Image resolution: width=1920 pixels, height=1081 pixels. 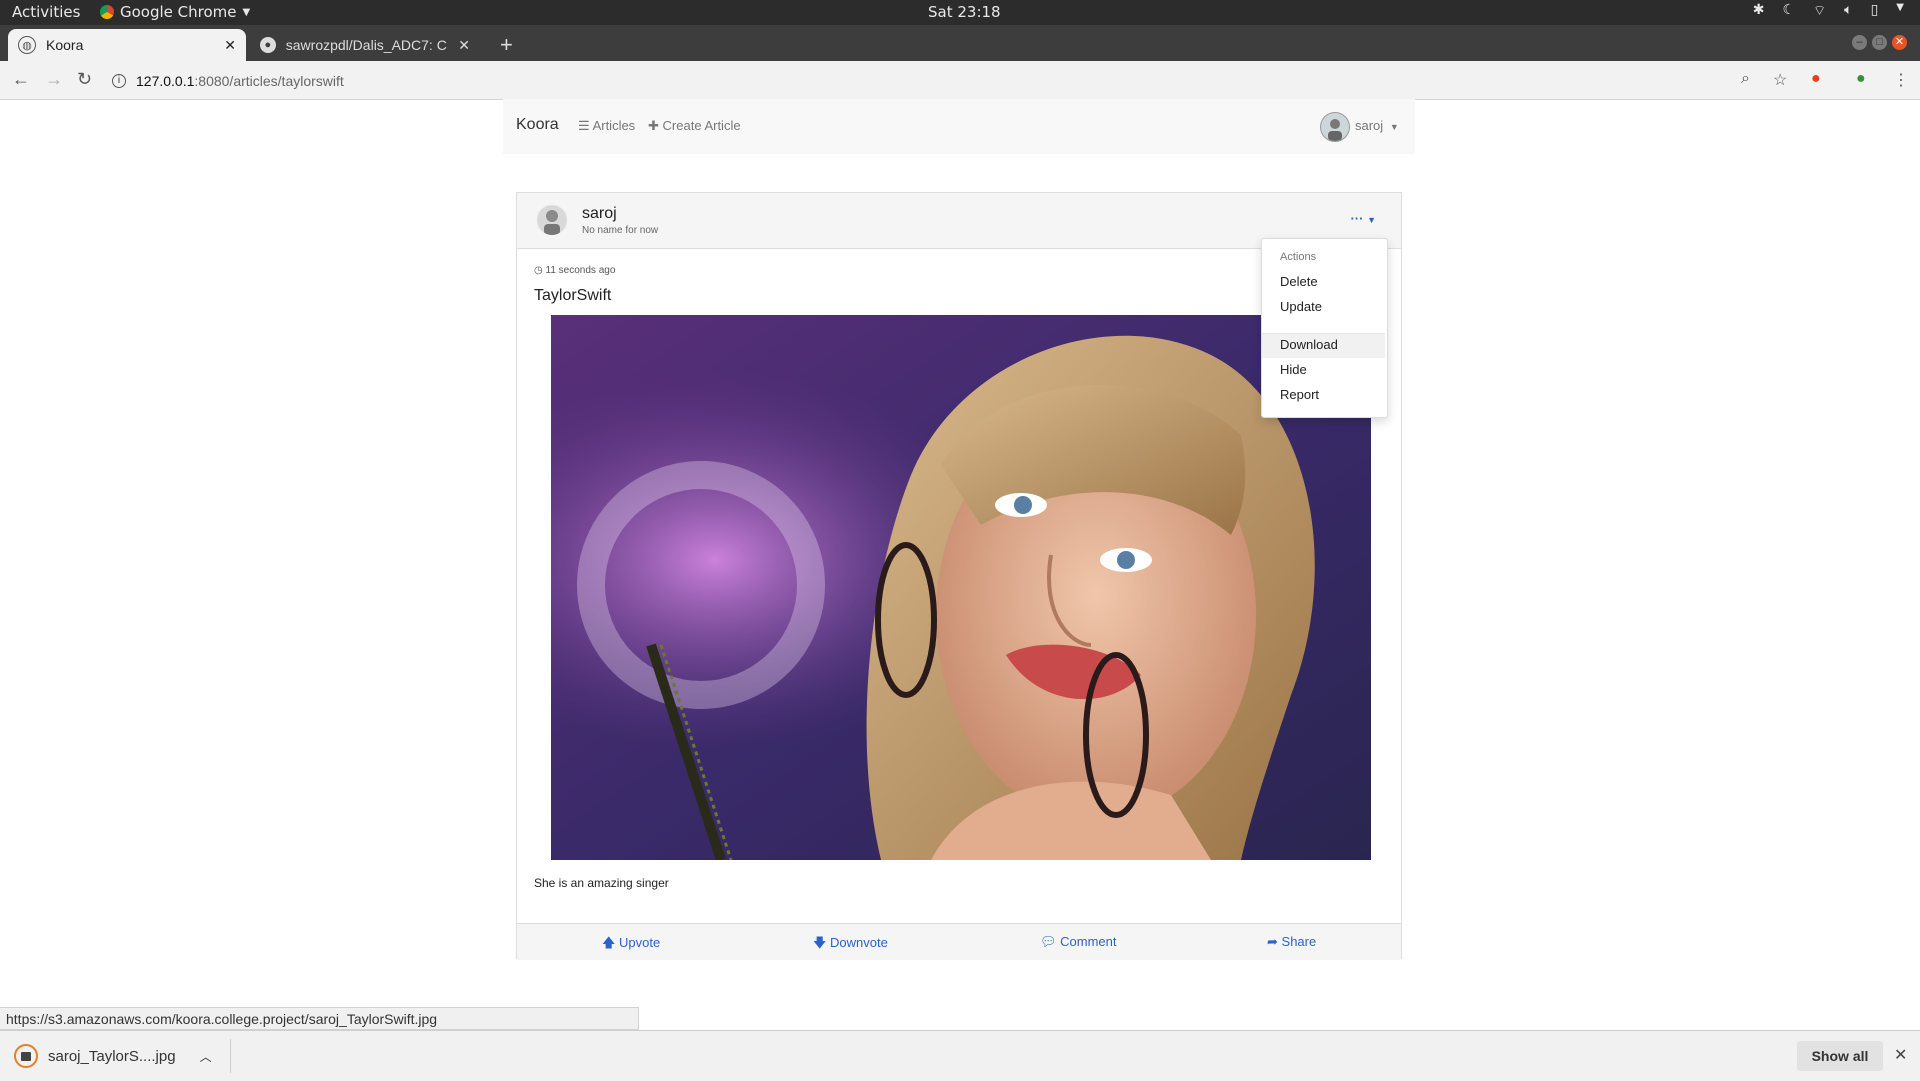 What do you see at coordinates (178, 12) in the screenshot?
I see `app-name: Google Chrome` at bounding box center [178, 12].